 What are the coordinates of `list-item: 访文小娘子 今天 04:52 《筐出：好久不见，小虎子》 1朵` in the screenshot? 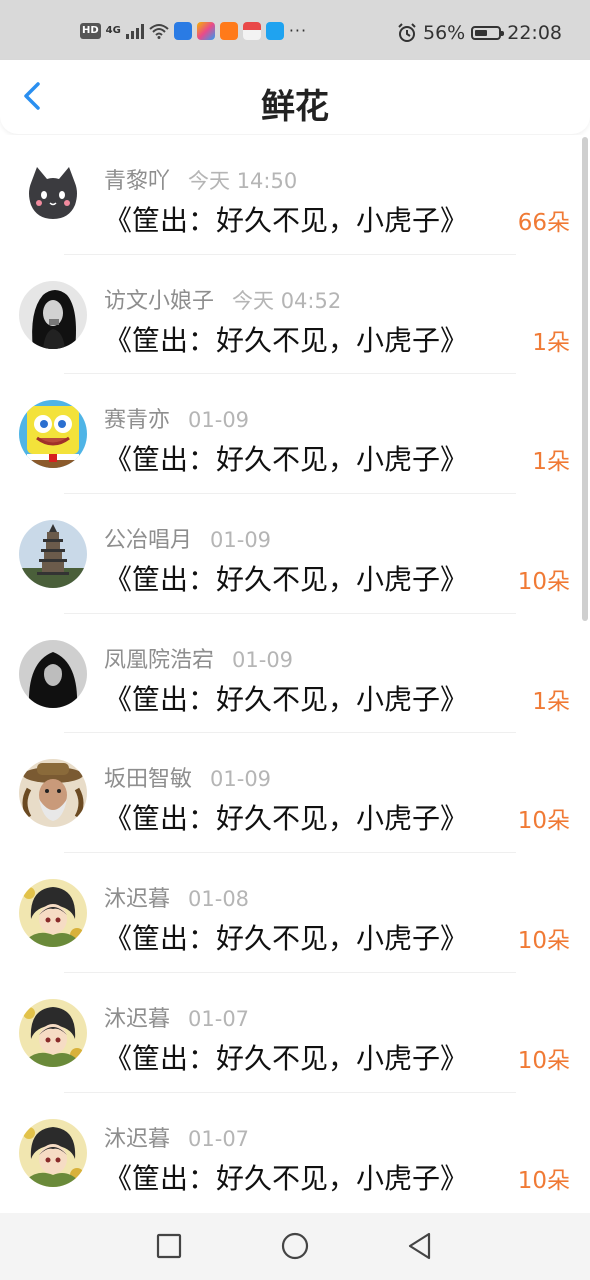 It's located at (295, 315).